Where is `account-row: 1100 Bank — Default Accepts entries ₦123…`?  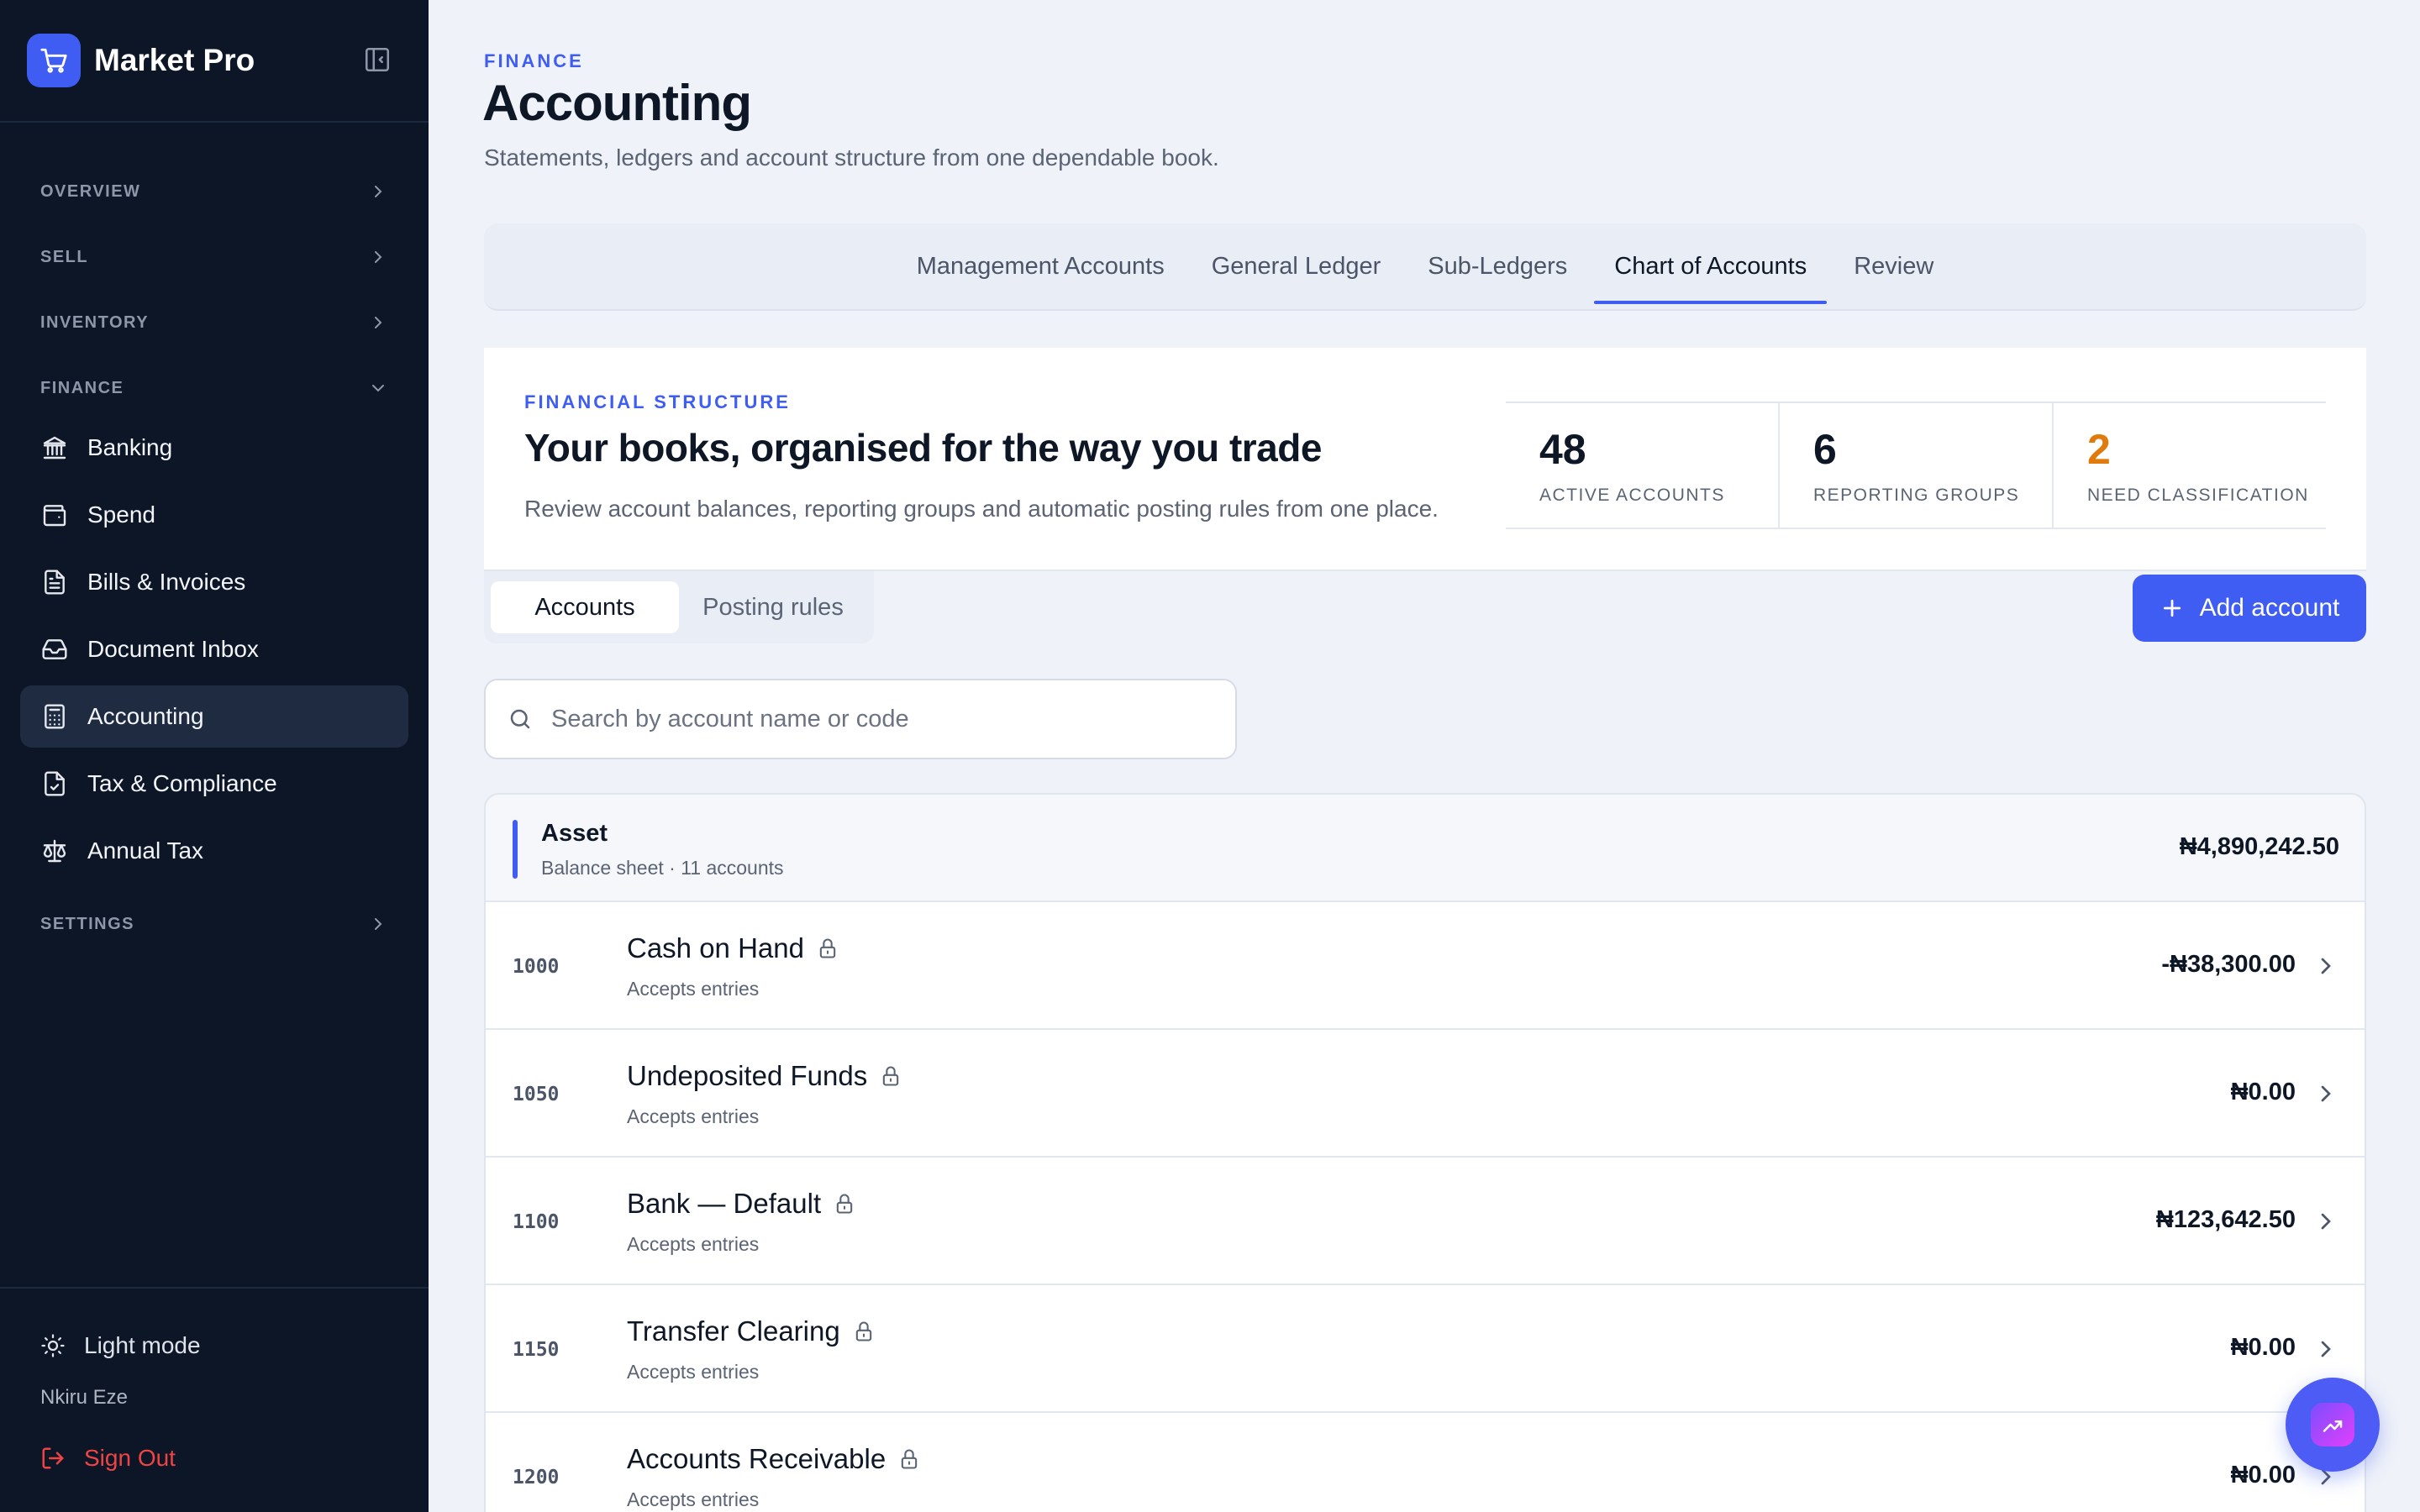 account-row: 1100 Bank — Default Accepts entries ₦123… is located at coordinates (1425, 1221).